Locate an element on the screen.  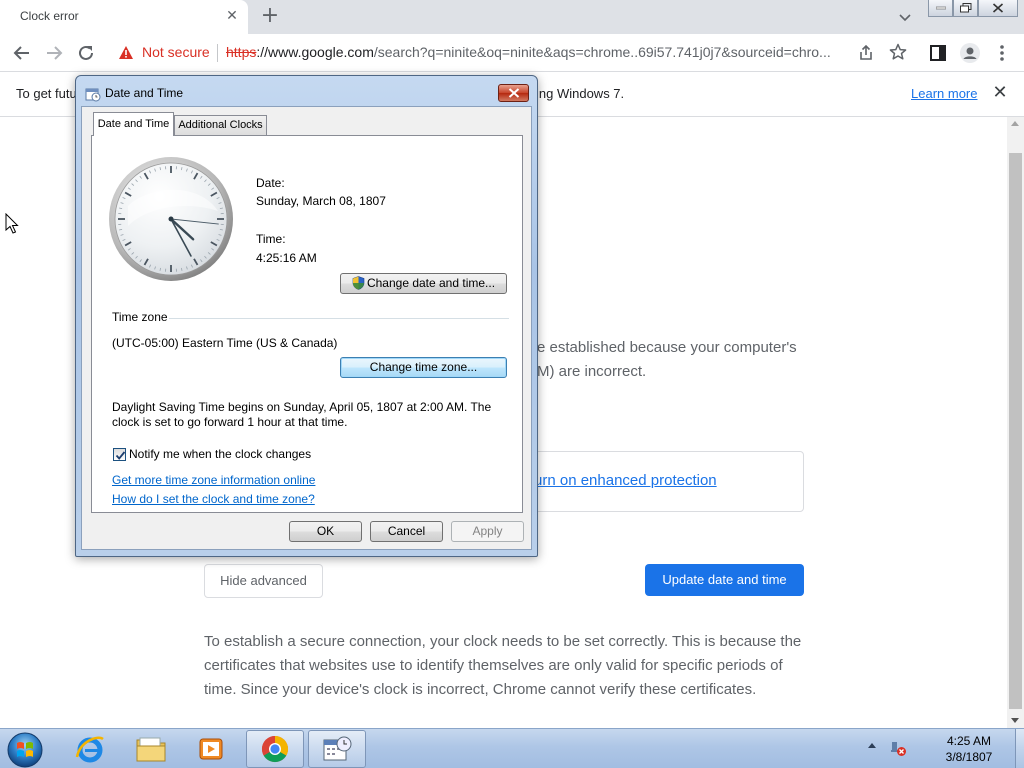
timezone-value: (UTC-05:00) Eastern Time (US & Canada) is located at coordinates (225, 343).